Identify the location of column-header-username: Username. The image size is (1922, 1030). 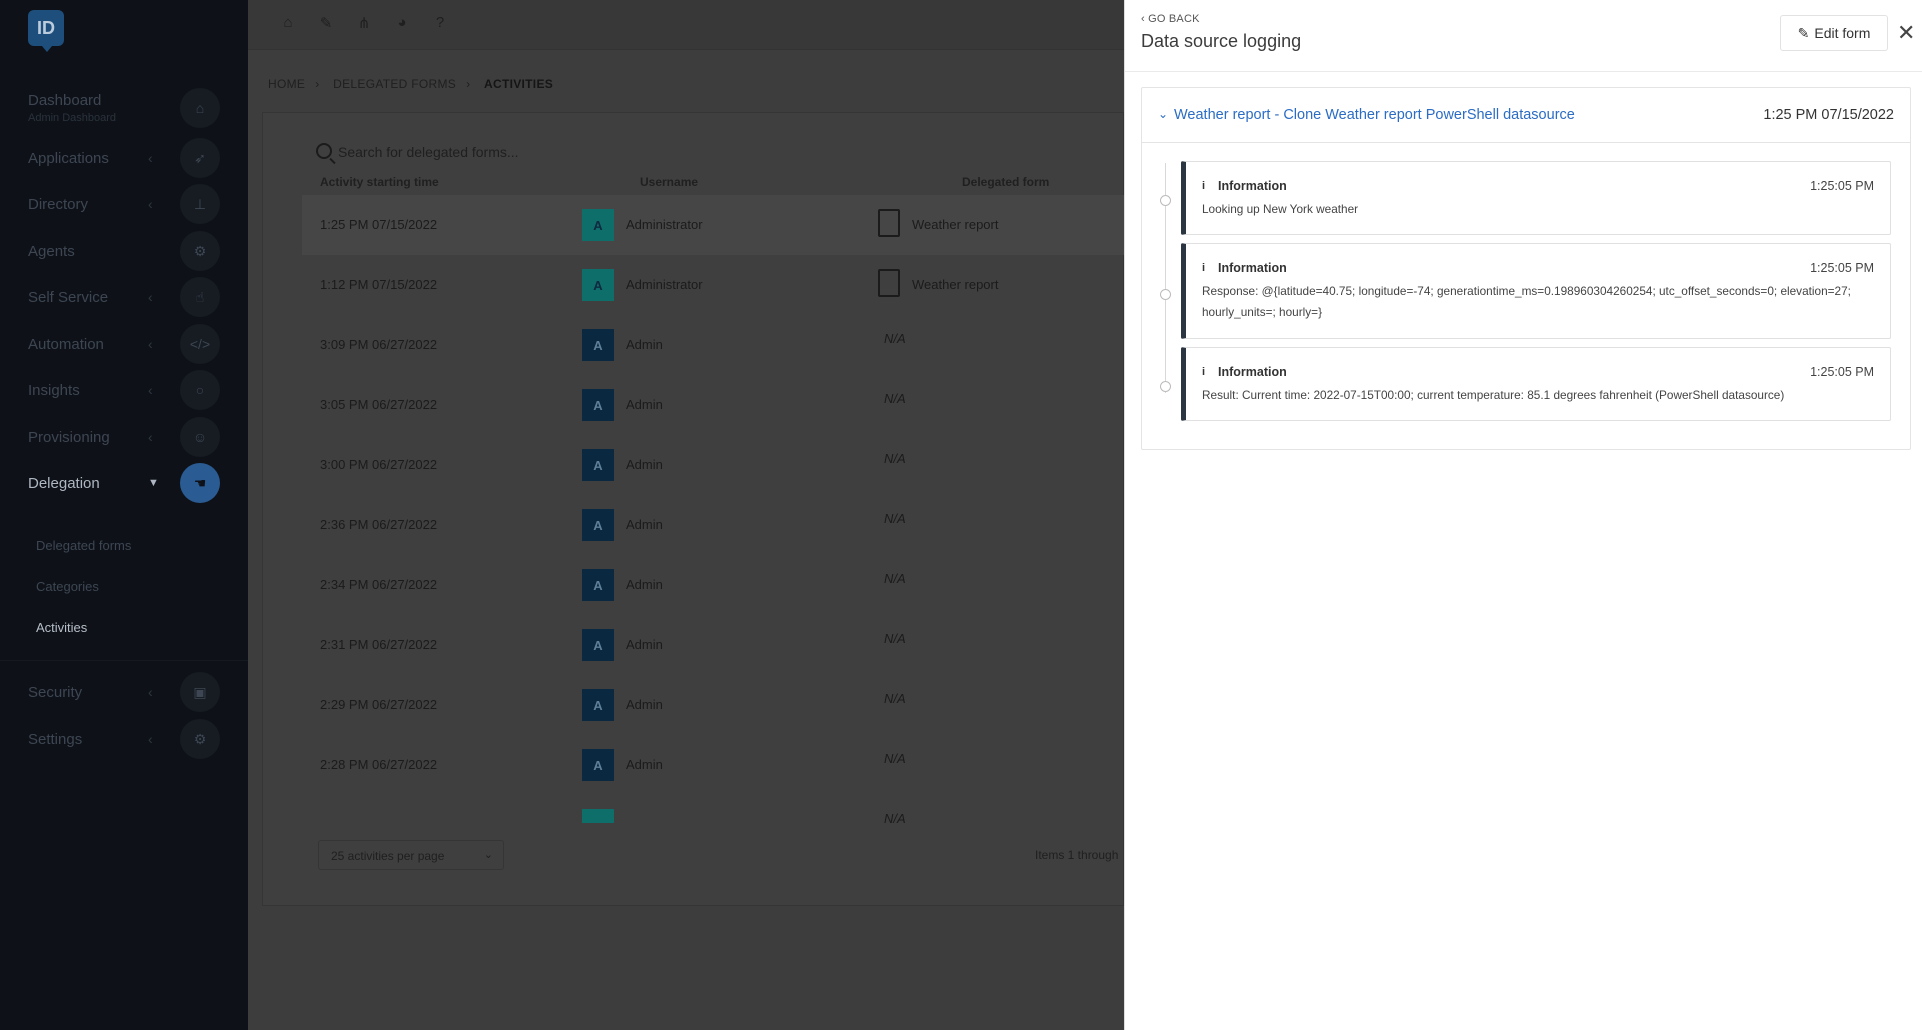
(669, 182).